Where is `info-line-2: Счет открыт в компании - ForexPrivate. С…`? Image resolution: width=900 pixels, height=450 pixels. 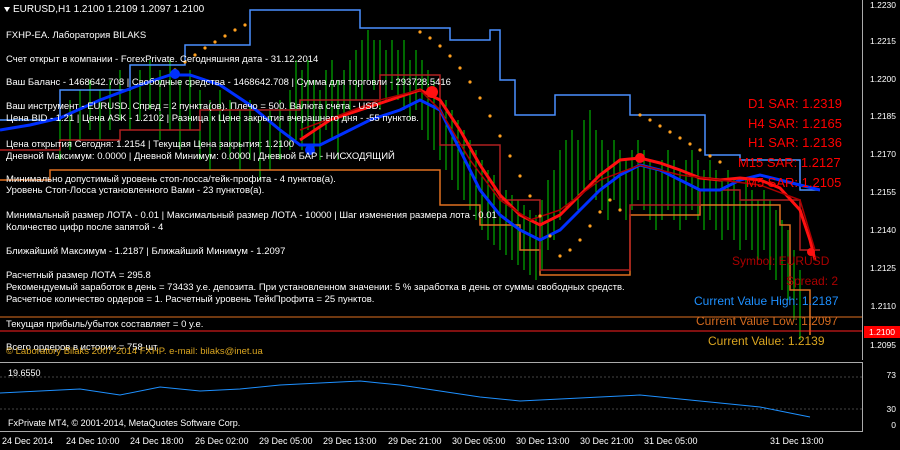
info-line-2: Счет открыт в компании - ForexPrivate. С… is located at coordinates (162, 59).